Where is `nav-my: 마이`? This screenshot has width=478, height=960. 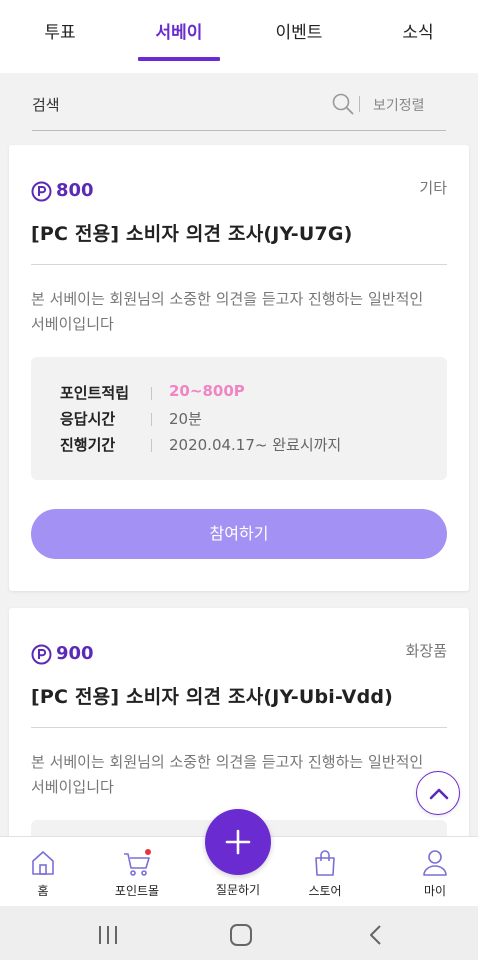
nav-my: 마이 is located at coordinates (434, 872).